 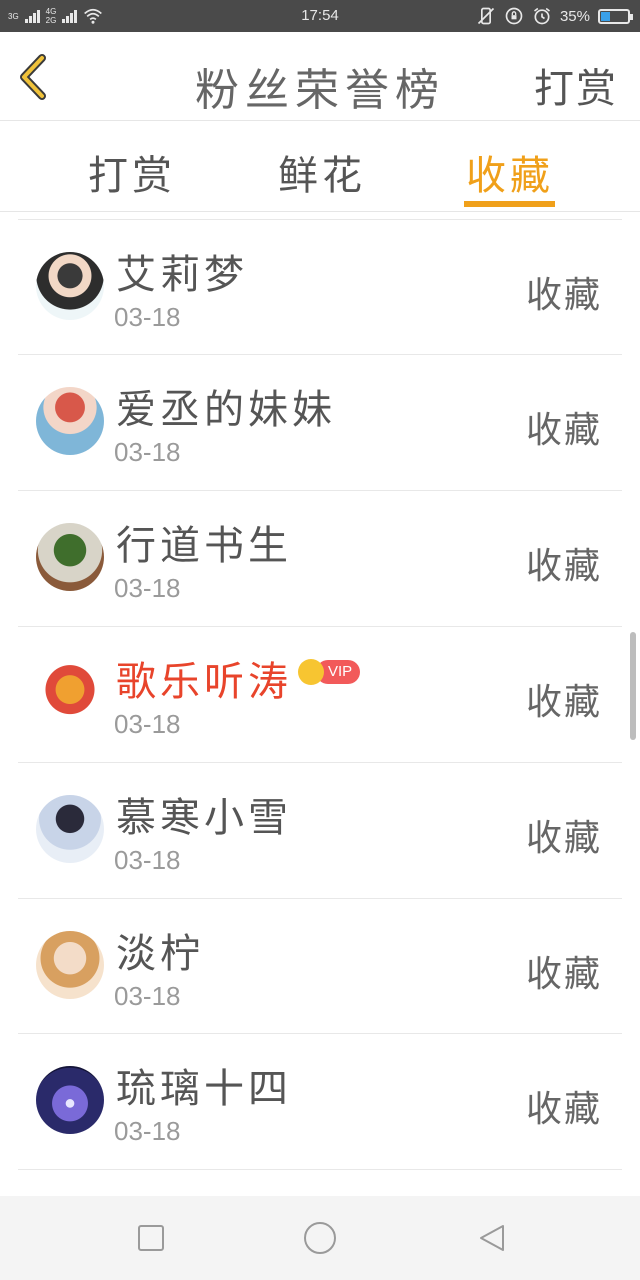 I want to click on battery-icon, so click(x=615, y=16).